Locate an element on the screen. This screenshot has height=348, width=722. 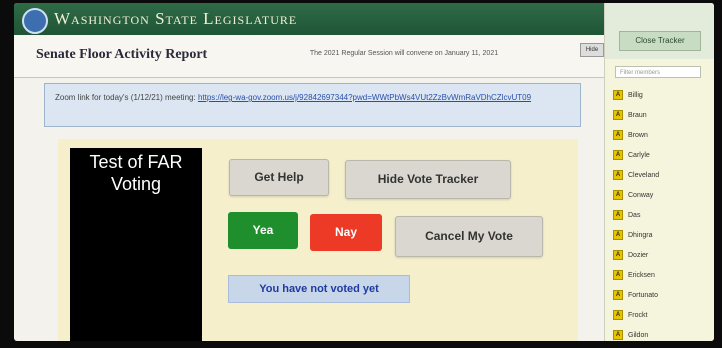
vote-title-box: Test of FAR Voting is located at coordinates (136, 244).